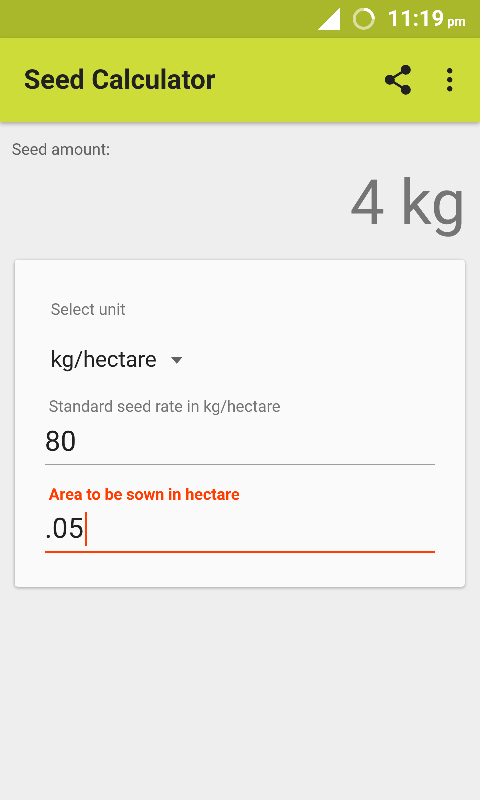 This screenshot has width=480, height=800. What do you see at coordinates (120, 80) in the screenshot?
I see `app-title: Seed Calculator` at bounding box center [120, 80].